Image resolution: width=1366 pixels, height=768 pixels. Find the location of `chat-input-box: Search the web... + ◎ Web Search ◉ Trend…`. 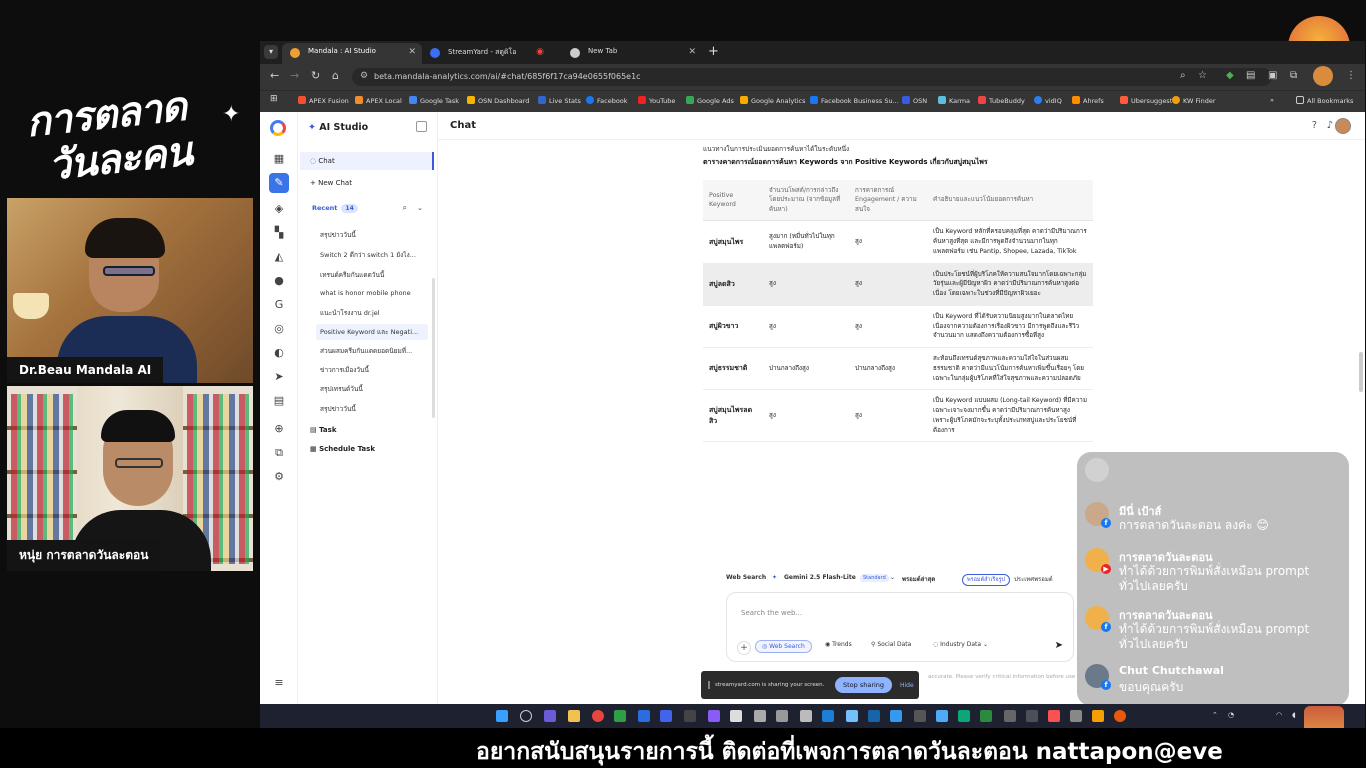

chat-input-box: Search the web... + ◎ Web Search ◉ Trend… is located at coordinates (900, 627).